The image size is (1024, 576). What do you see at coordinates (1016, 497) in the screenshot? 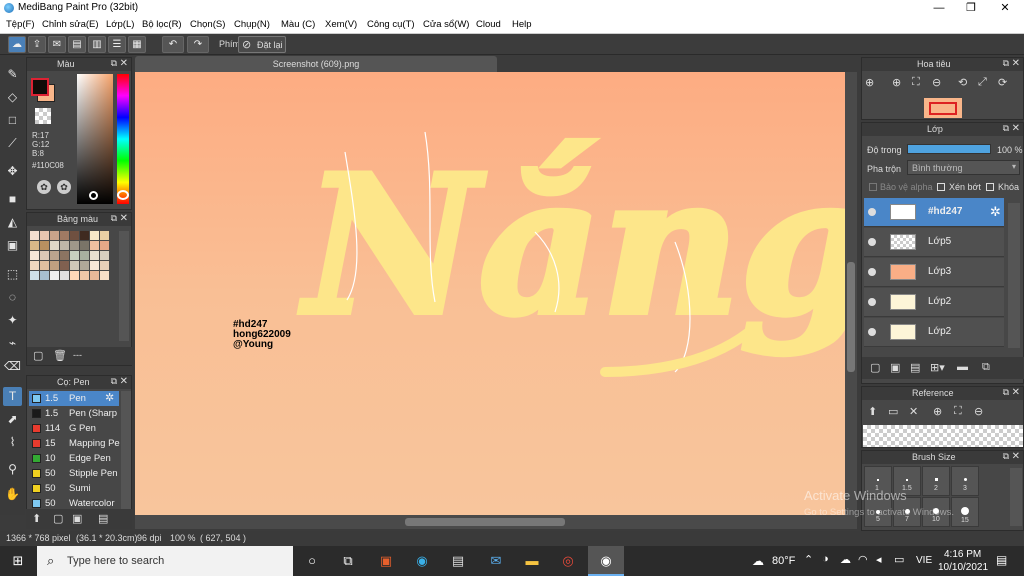
I see `brush-size-scrollbar` at bounding box center [1016, 497].